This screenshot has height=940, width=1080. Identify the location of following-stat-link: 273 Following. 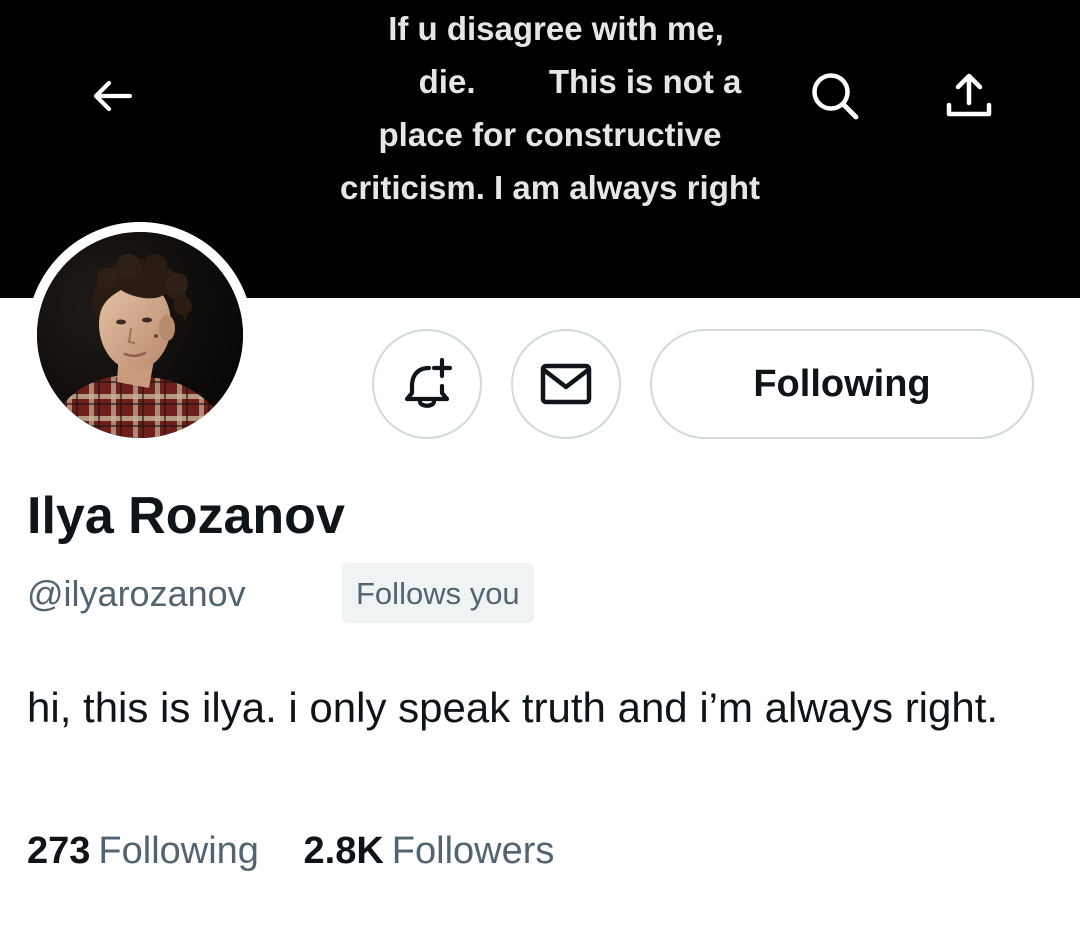
(143, 851).